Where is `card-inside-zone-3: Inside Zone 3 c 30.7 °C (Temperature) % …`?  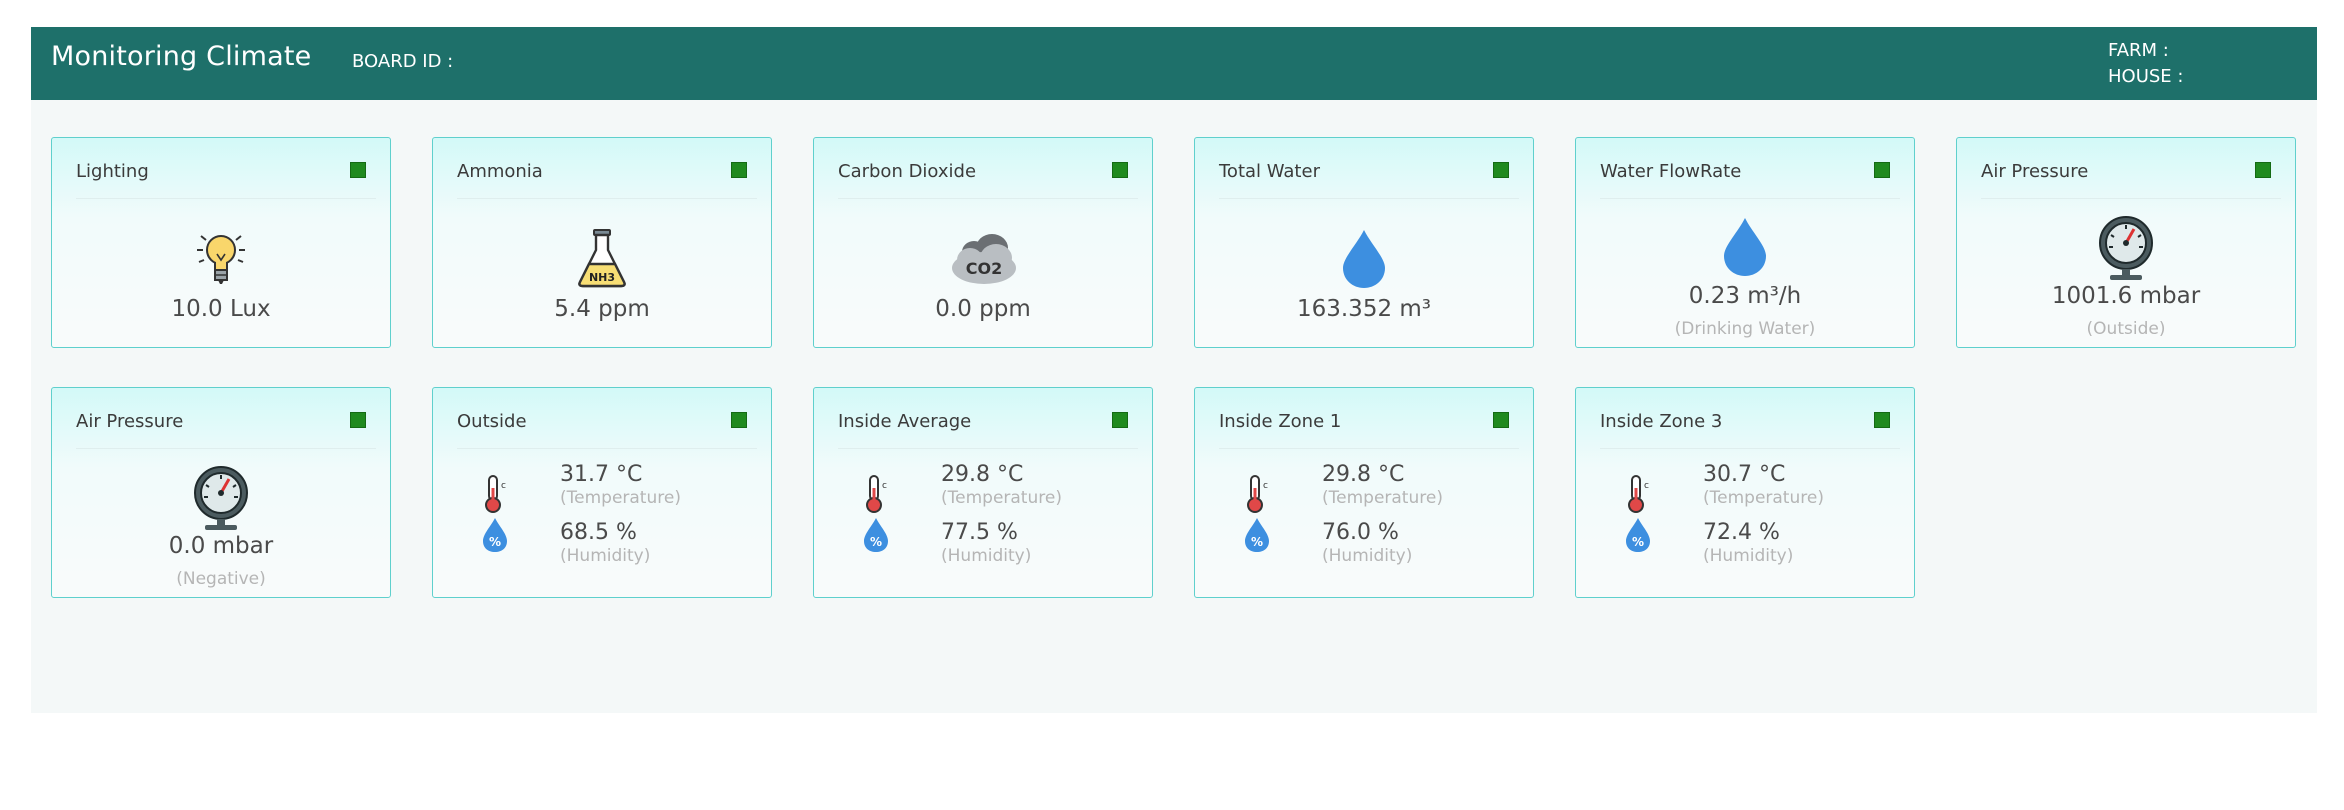 card-inside-zone-3: Inside Zone 3 c 30.7 °C (Temperature) % … is located at coordinates (1745, 492).